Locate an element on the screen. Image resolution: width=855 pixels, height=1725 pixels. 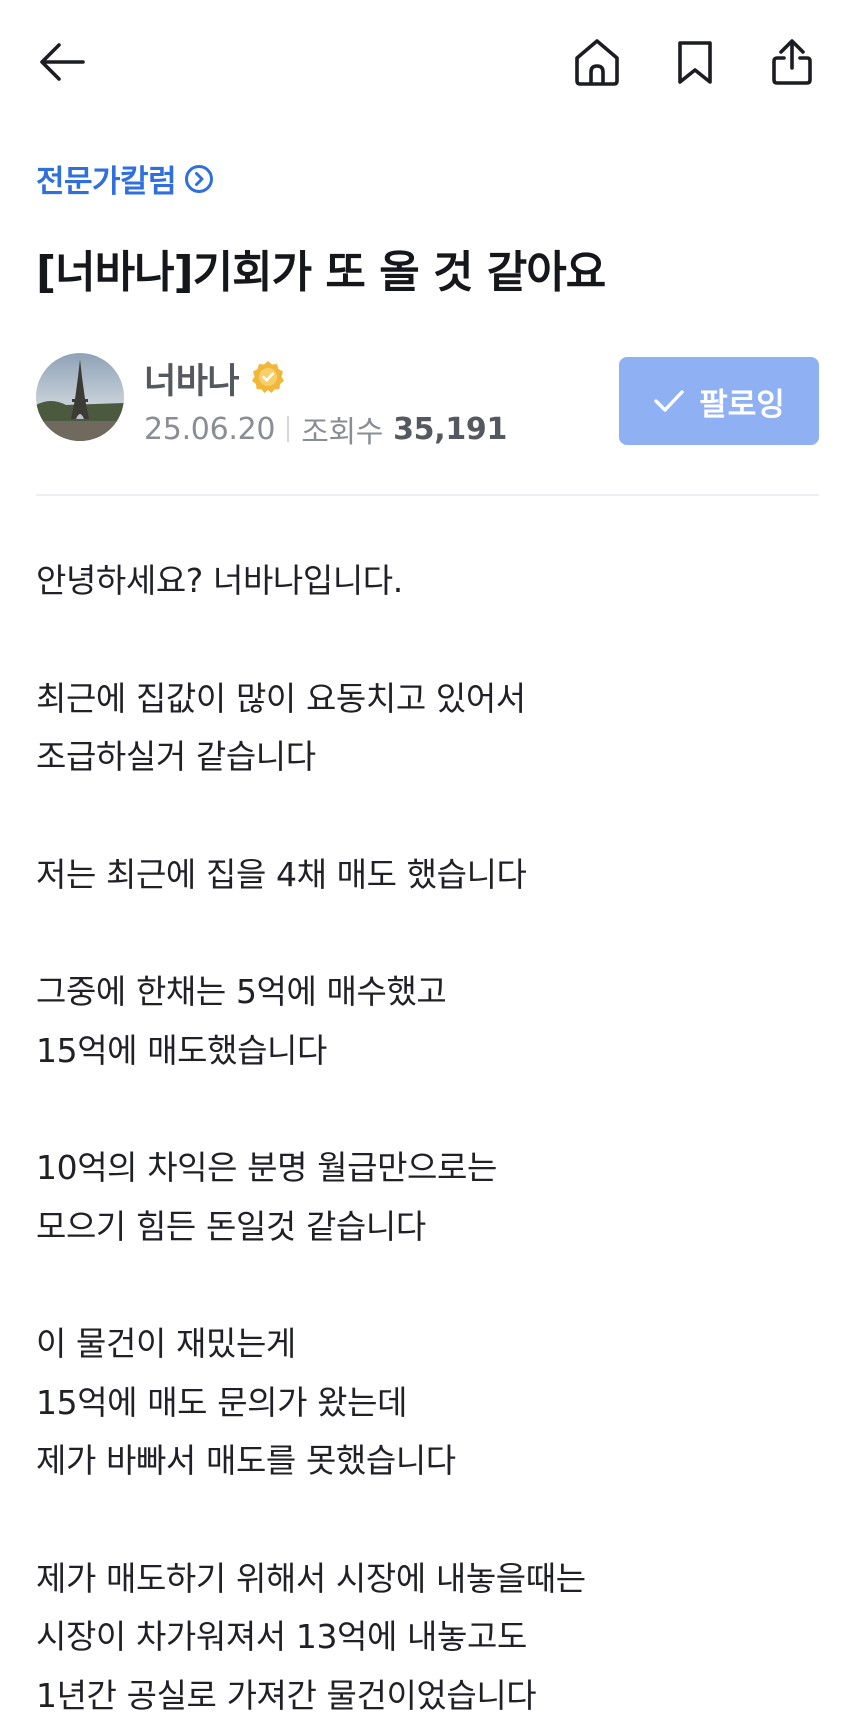
share-button is located at coordinates (792, 62).